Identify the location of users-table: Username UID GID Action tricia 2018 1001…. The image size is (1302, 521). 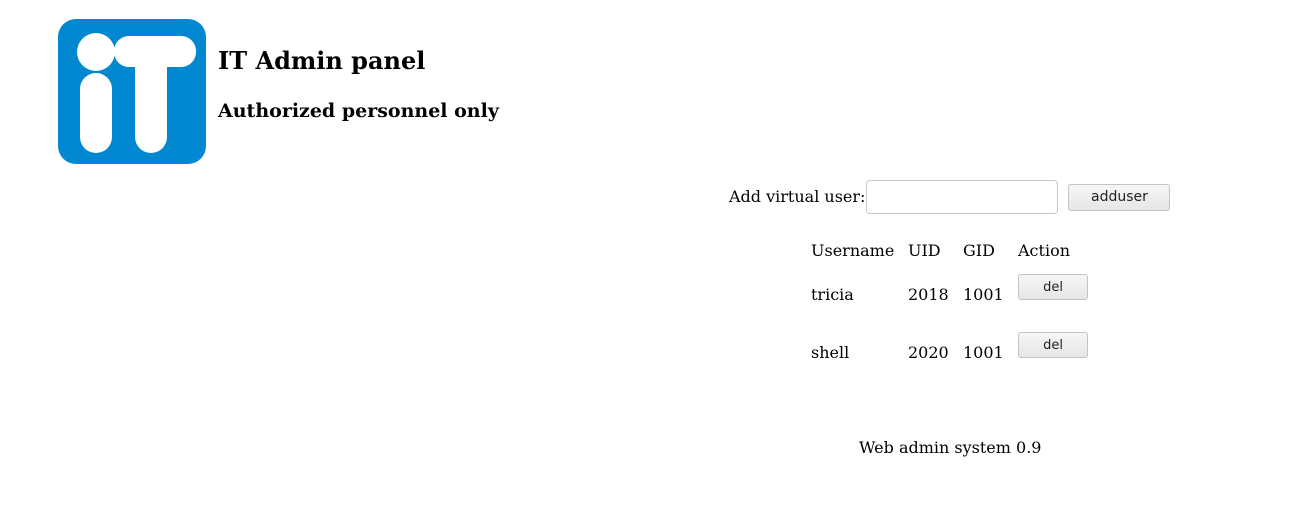
(951, 308).